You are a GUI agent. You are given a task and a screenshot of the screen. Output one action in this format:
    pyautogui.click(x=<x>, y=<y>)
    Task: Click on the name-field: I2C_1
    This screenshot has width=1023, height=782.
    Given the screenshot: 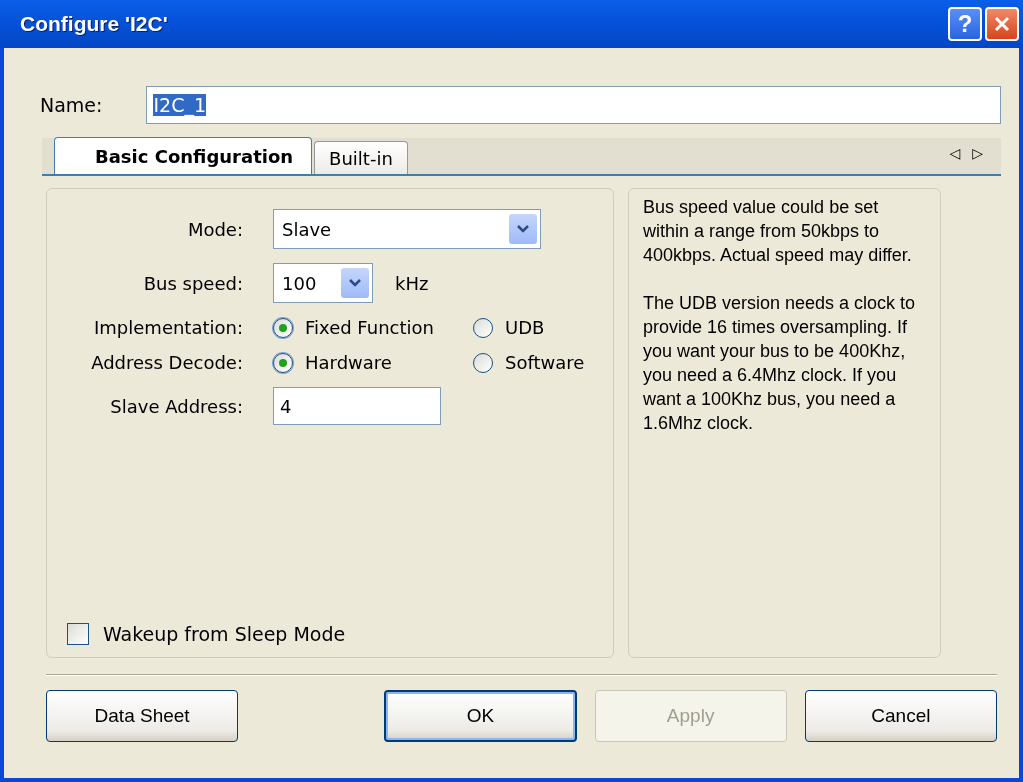 What is the action you would take?
    pyautogui.click(x=573, y=105)
    